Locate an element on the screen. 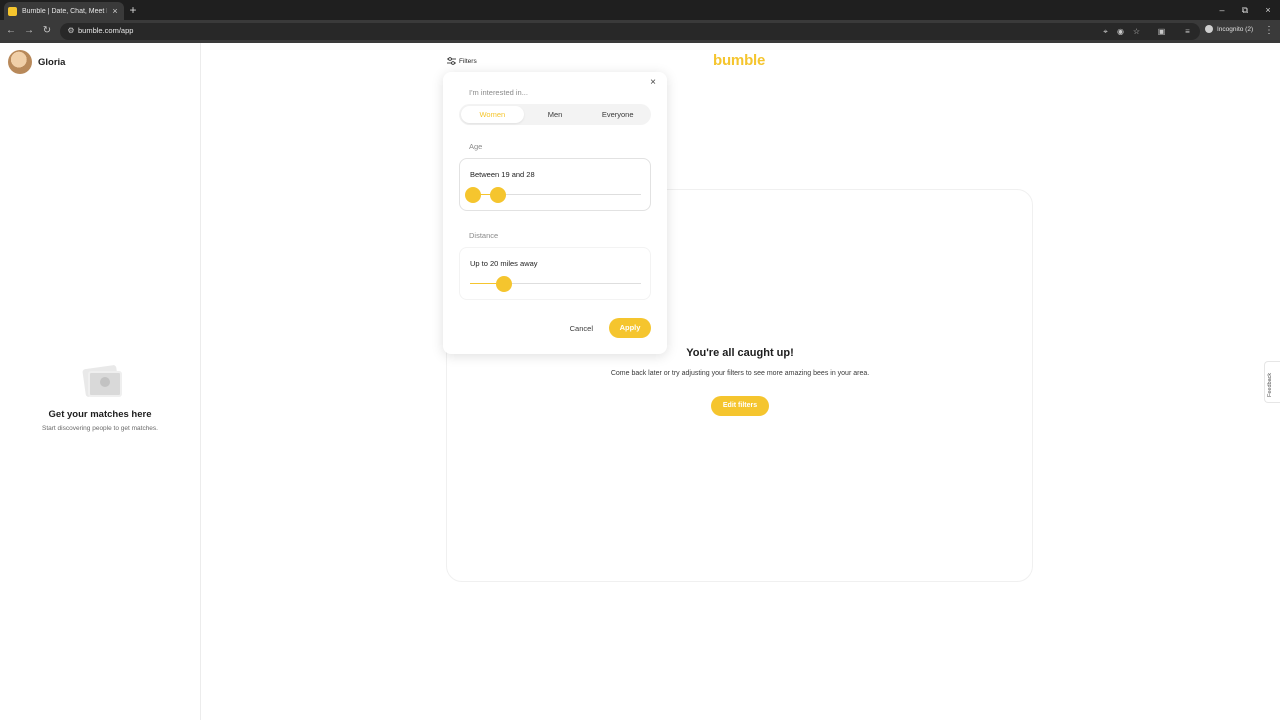 The image size is (1280, 720). location-icon: ⌖ is located at coordinates (1105, 31).